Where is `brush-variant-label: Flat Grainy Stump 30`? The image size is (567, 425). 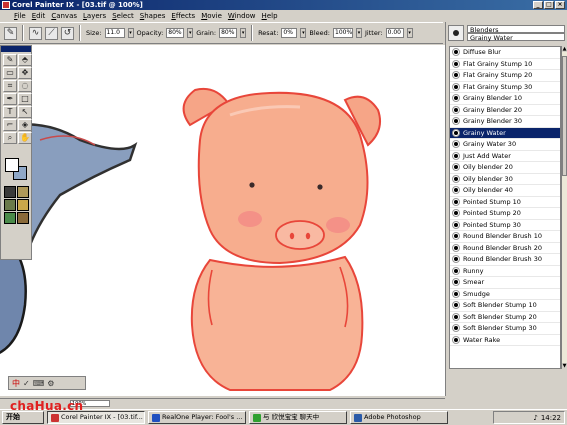 brush-variant-label: Flat Grainy Stump 30 is located at coordinates (498, 86).